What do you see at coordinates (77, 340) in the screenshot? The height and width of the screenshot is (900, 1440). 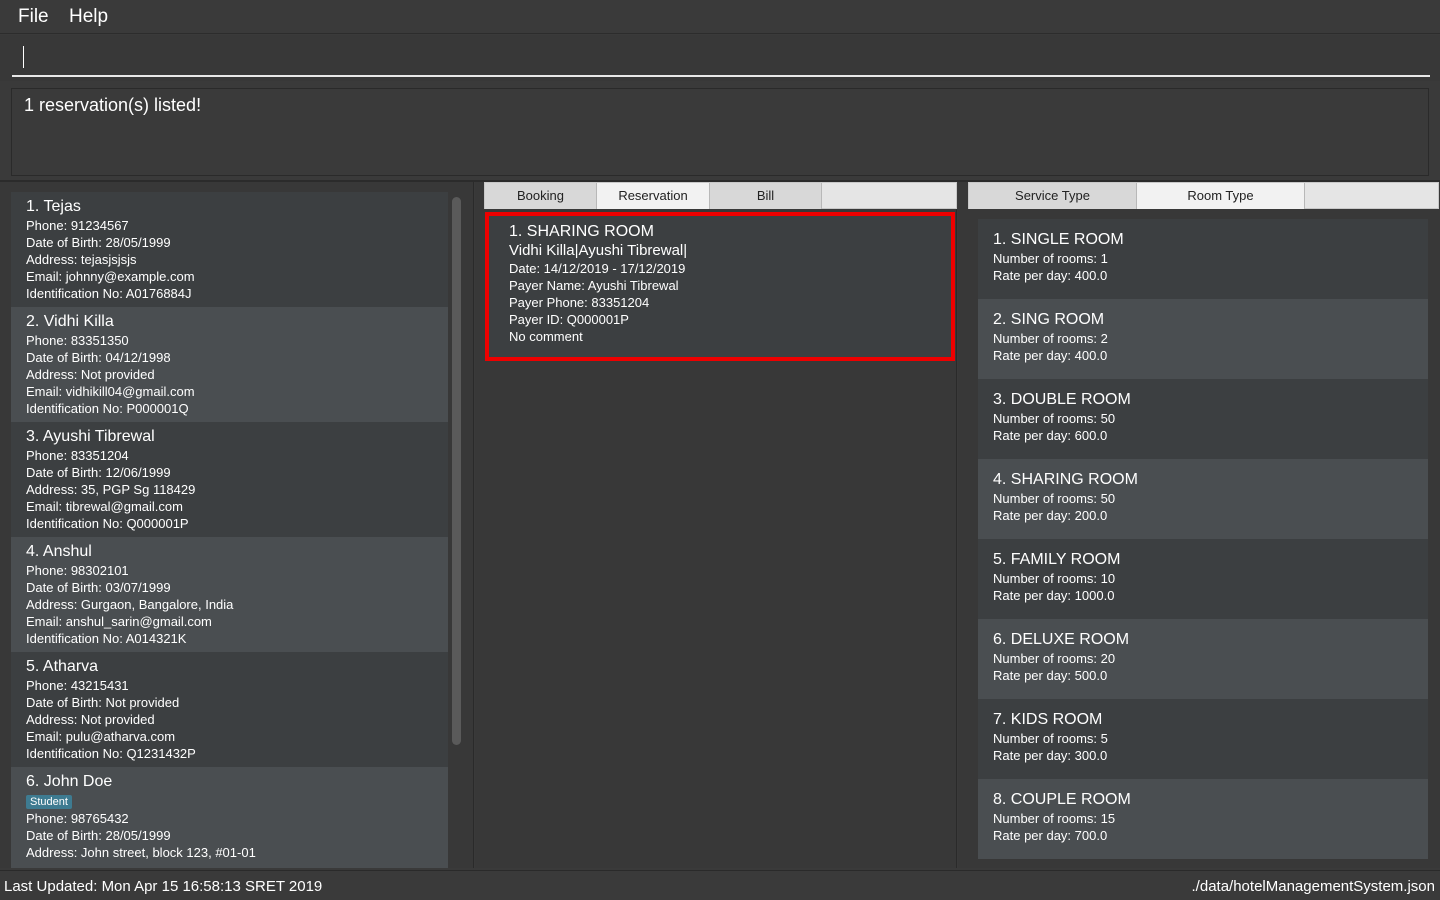 I see `guest-phone: Phone: 83351350` at bounding box center [77, 340].